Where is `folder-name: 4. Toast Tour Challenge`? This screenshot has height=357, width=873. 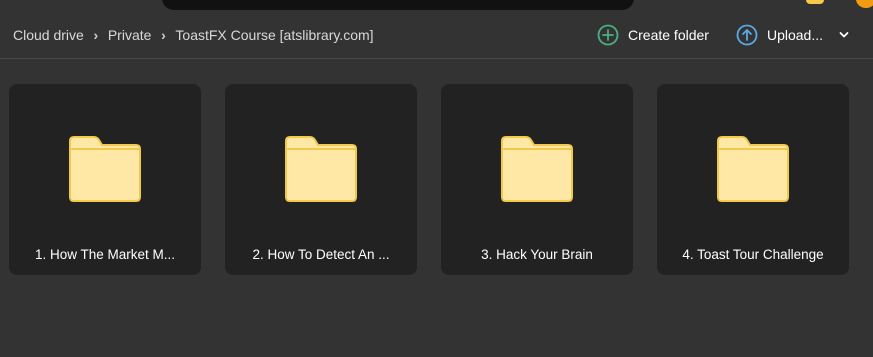
folder-name: 4. Toast Tour Challenge is located at coordinates (753, 254).